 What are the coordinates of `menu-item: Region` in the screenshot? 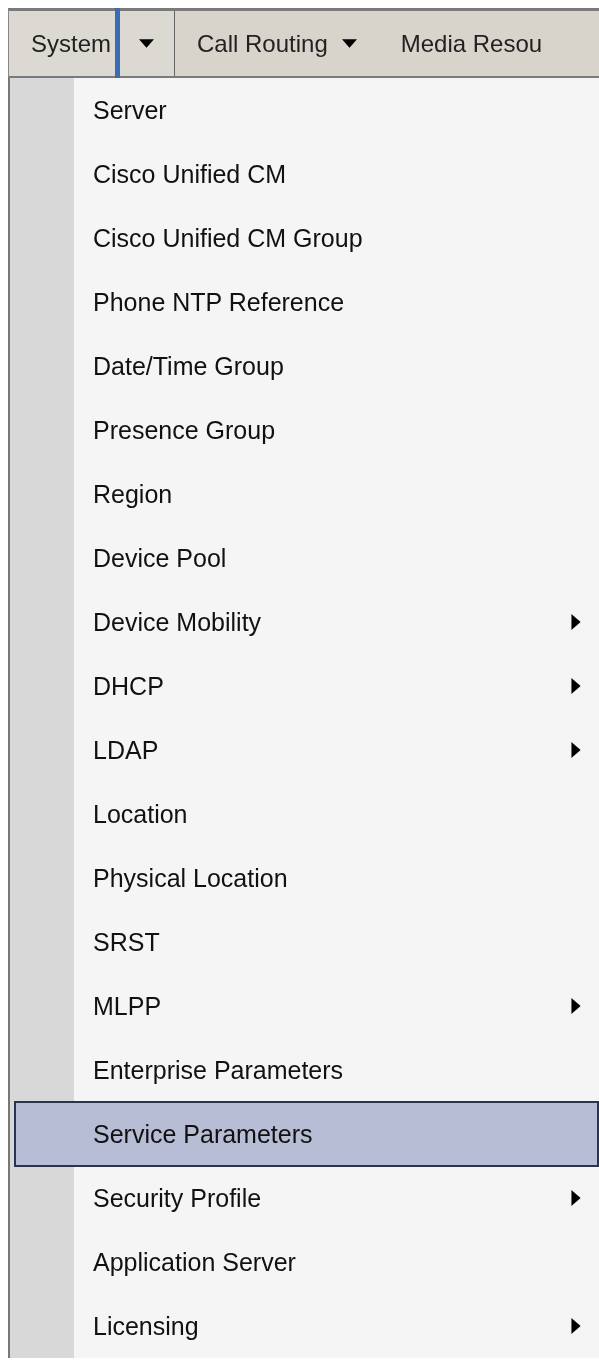 It's located at (304, 494).